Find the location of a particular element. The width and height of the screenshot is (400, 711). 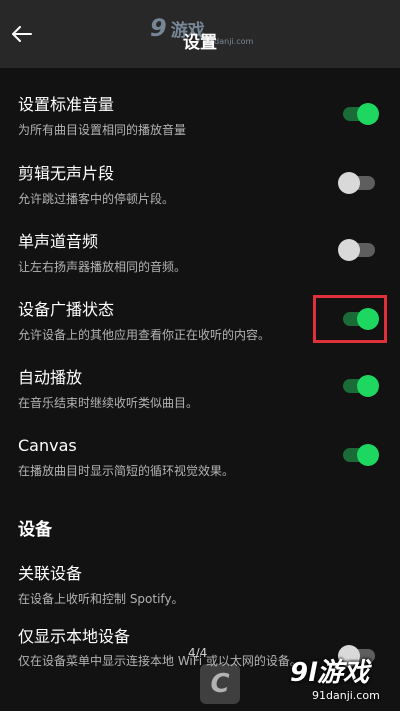

watermark-bottom: 9l游戏 91danji.com is located at coordinates (342, 679).